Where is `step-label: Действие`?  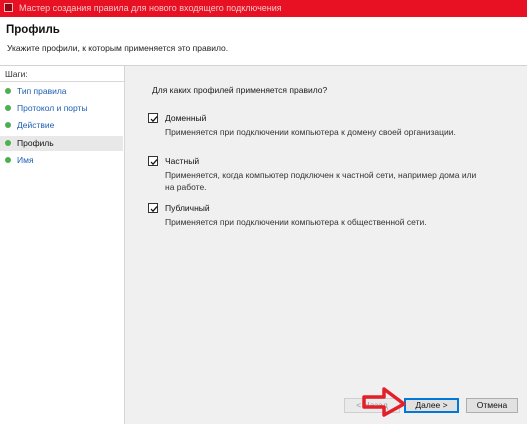
step-label: Действие is located at coordinates (36, 125).